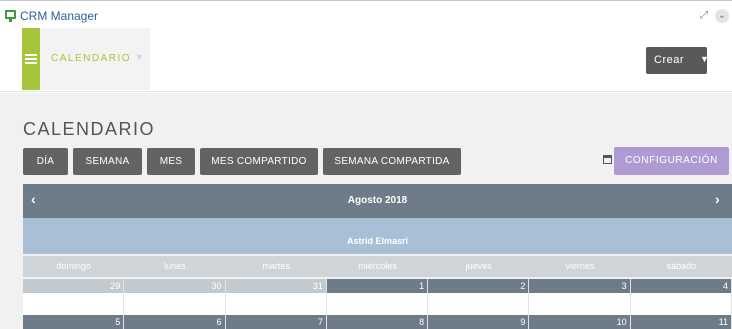 The width and height of the screenshot is (732, 329). I want to click on day-number: 8, so click(422, 322).